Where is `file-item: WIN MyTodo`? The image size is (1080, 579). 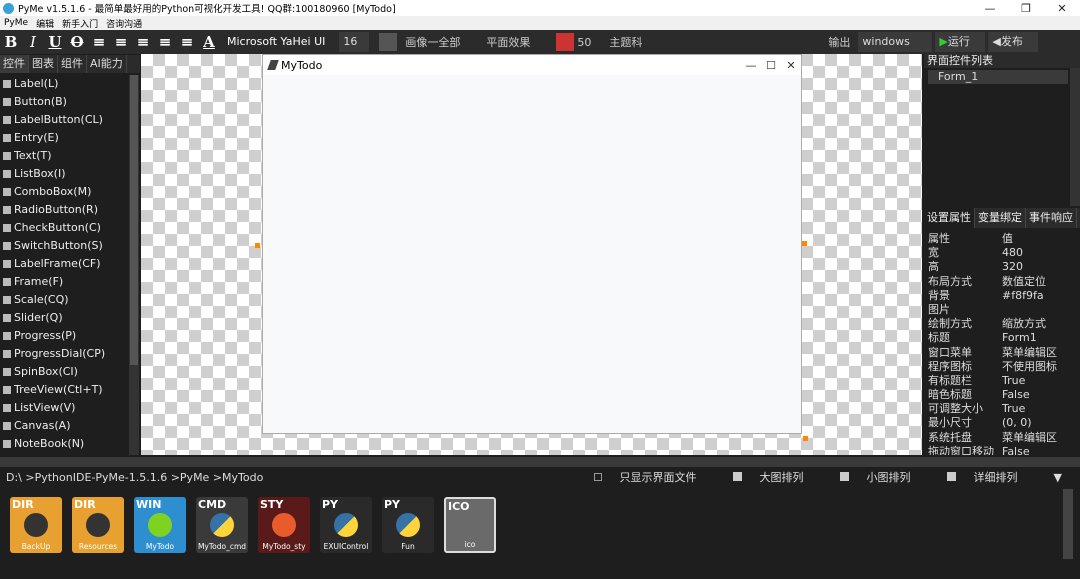 file-item: WIN MyTodo is located at coordinates (160, 525).